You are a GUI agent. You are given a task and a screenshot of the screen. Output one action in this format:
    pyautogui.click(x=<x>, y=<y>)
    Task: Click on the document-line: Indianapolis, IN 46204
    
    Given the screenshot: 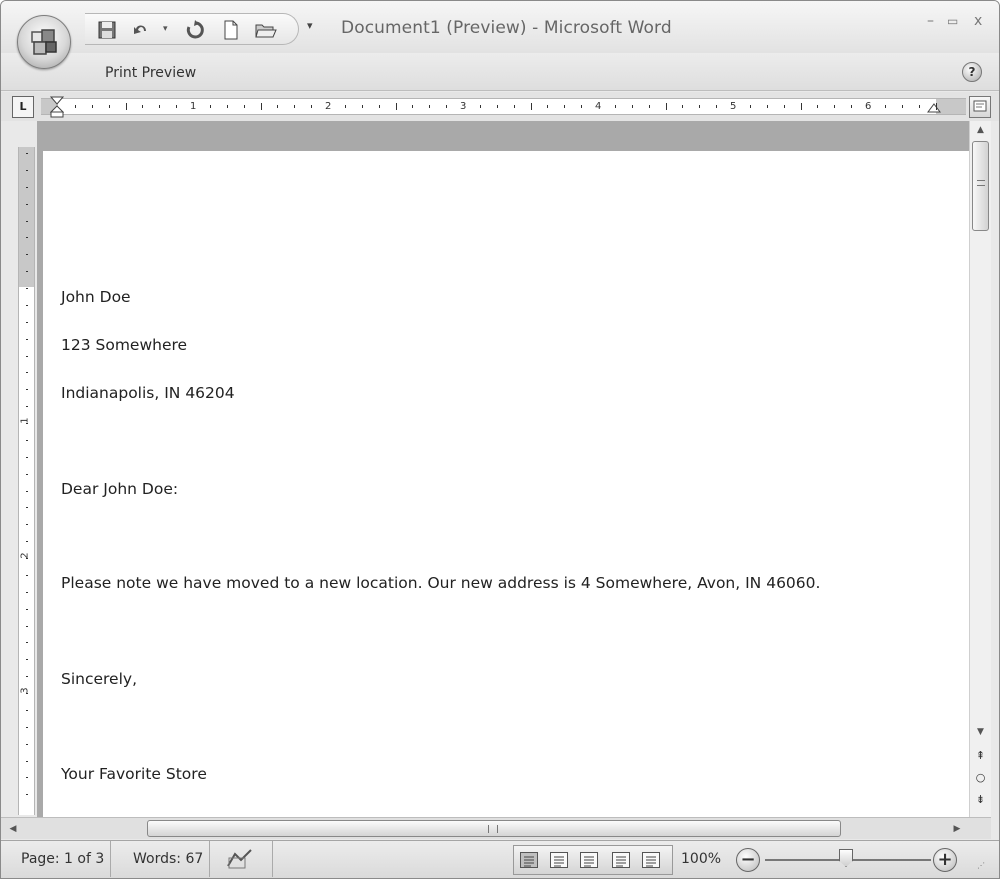 What is the action you would take?
    pyautogui.click(x=148, y=393)
    